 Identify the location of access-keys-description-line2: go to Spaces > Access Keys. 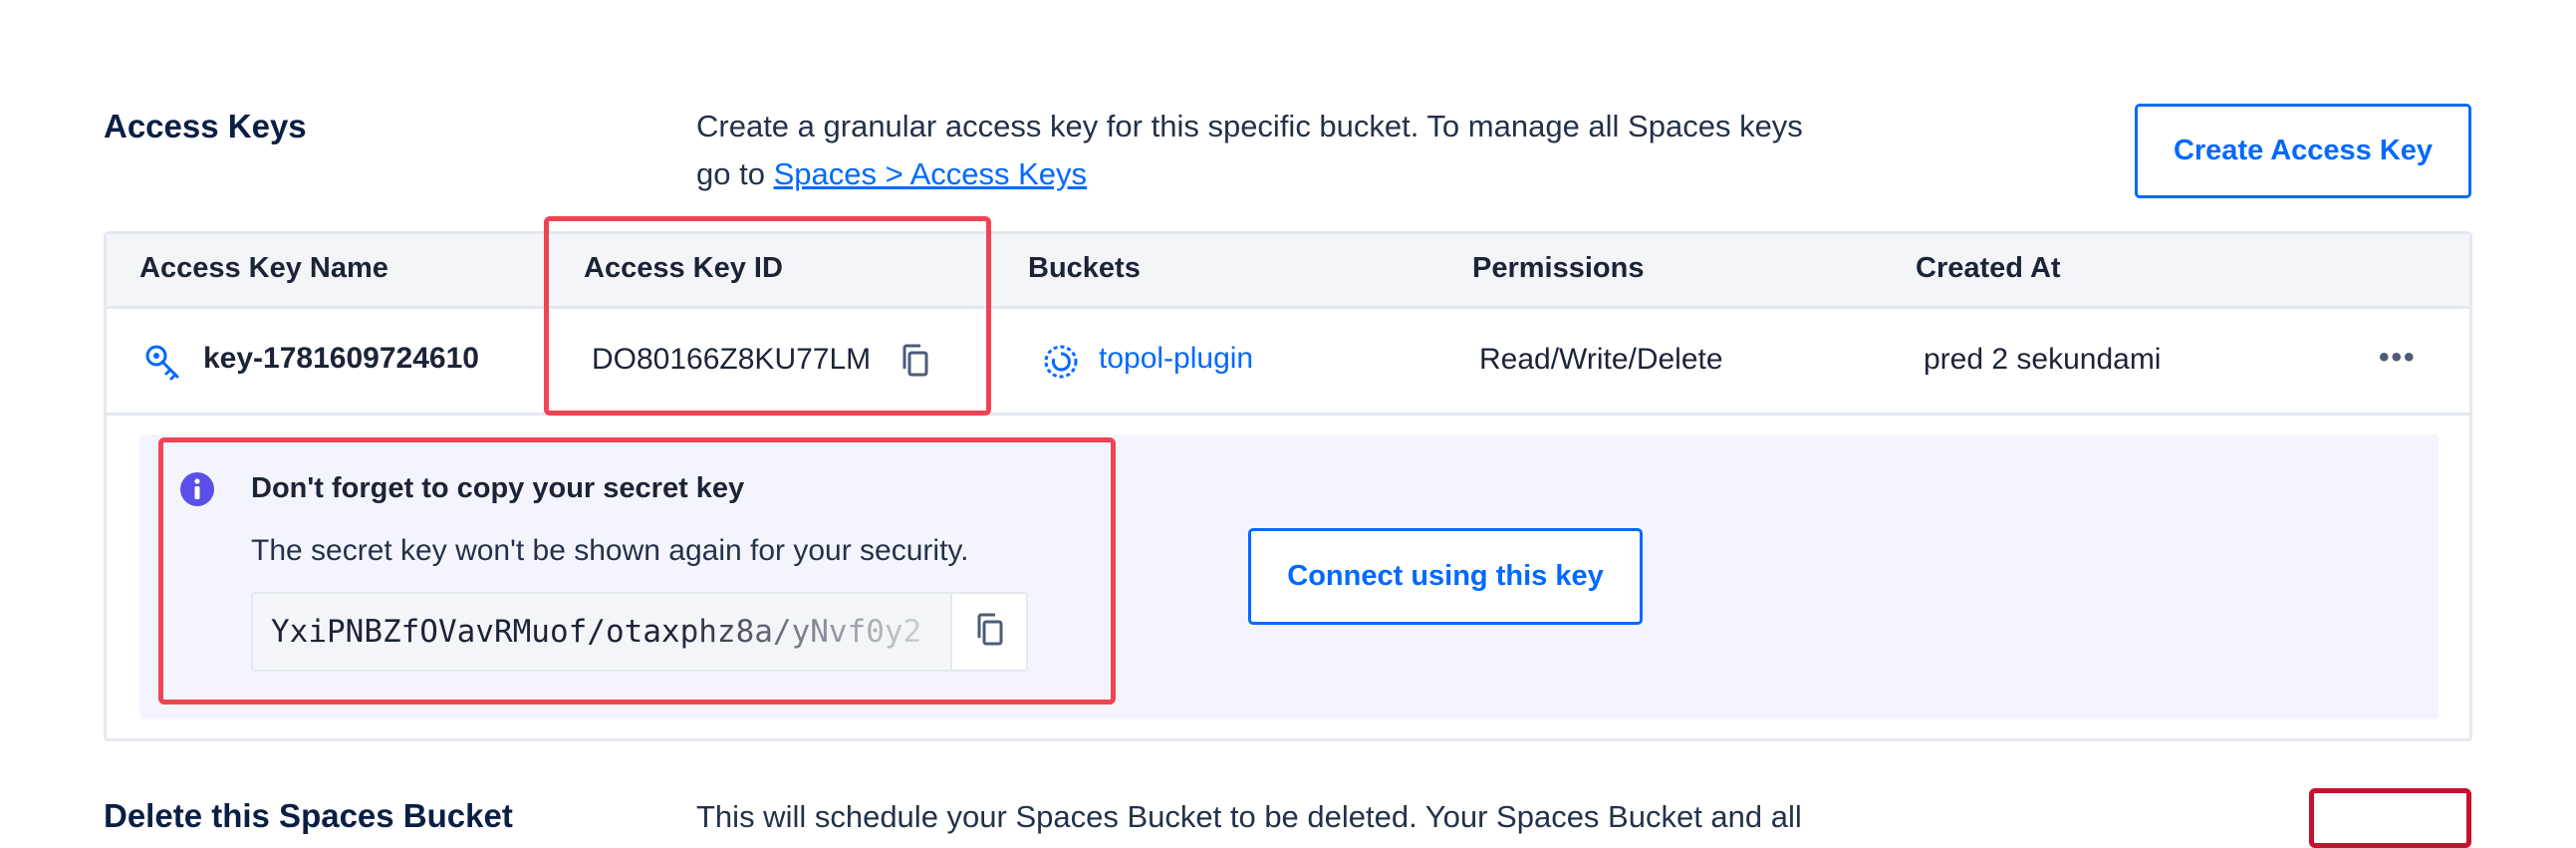
(1294, 174).